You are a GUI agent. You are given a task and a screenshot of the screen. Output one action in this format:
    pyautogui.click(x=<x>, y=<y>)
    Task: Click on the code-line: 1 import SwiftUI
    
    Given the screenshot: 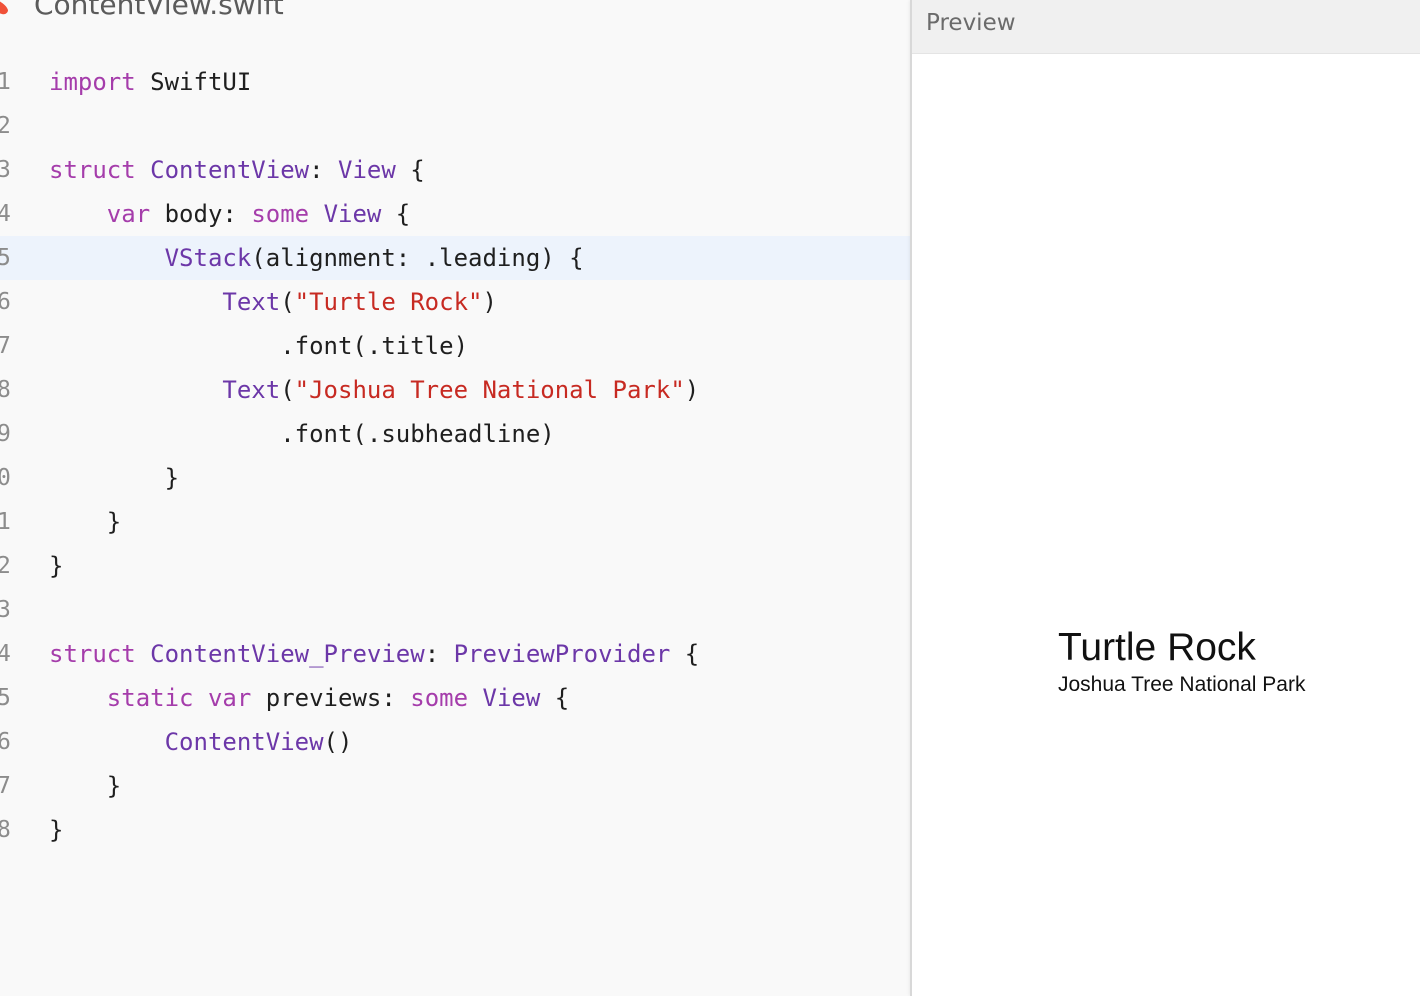 What is the action you would take?
    pyautogui.click(x=455, y=82)
    